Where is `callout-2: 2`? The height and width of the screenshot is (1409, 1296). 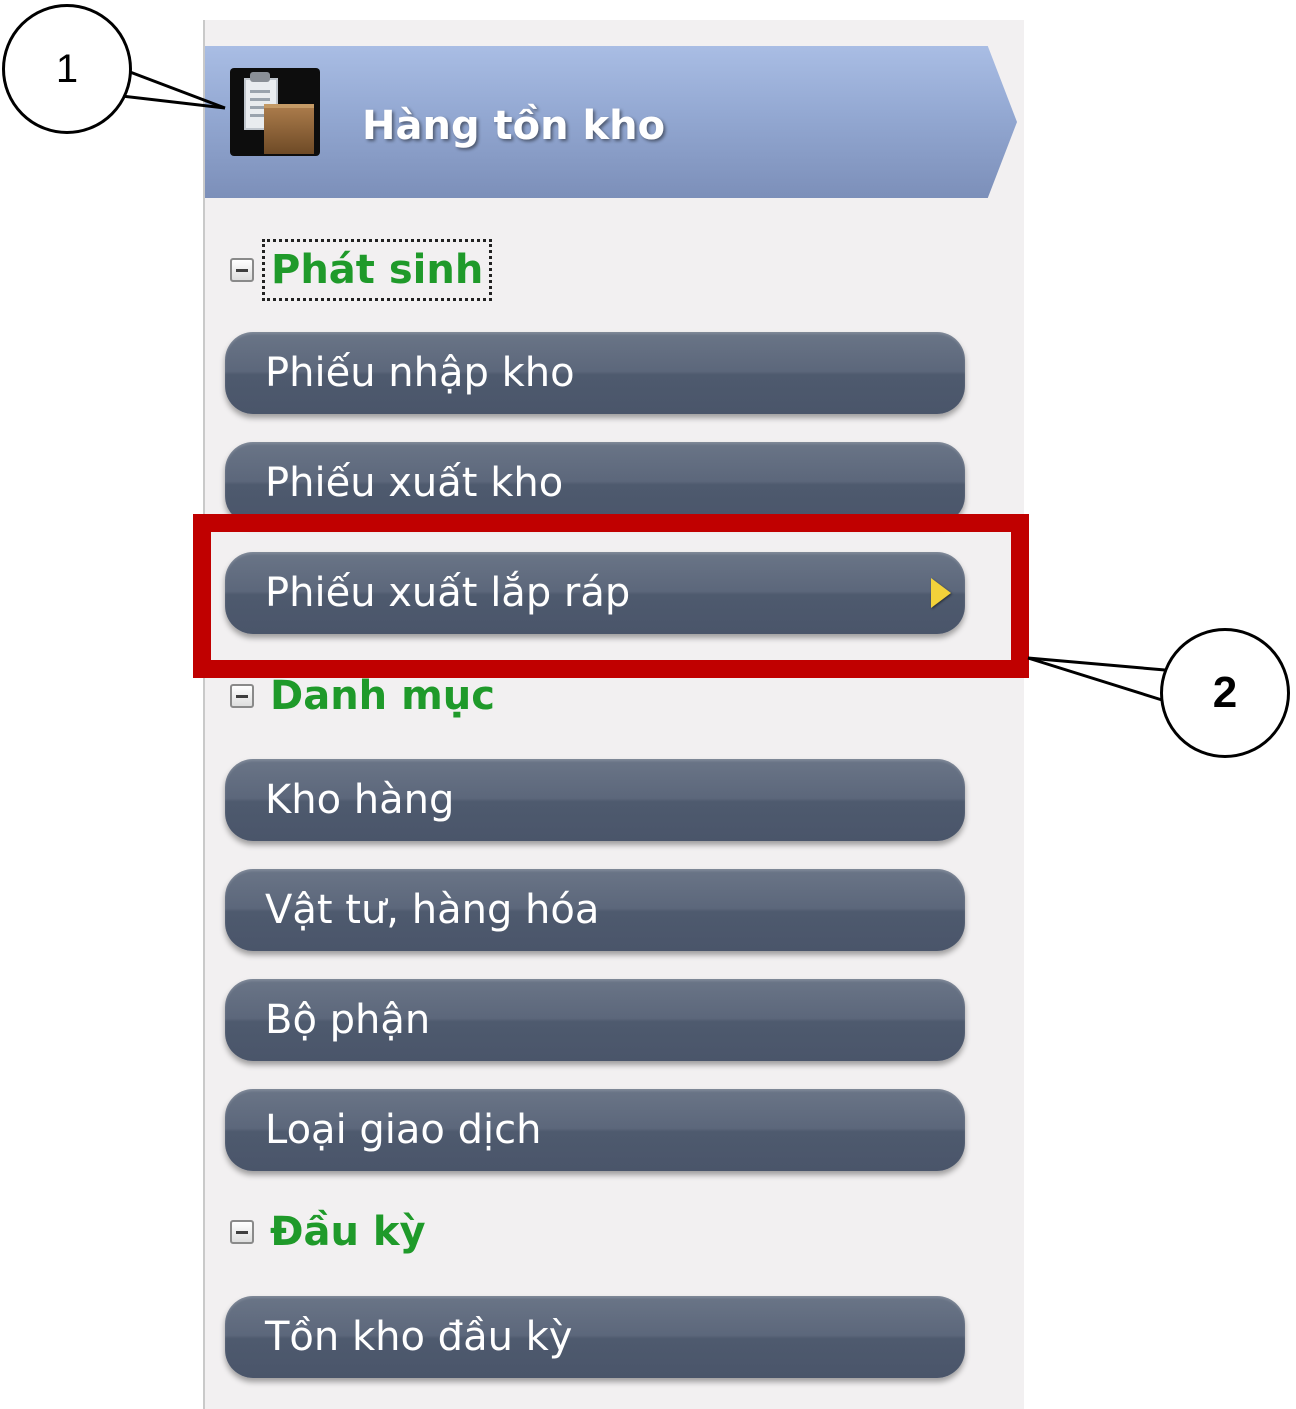
callout-2: 2 is located at coordinates (1225, 693).